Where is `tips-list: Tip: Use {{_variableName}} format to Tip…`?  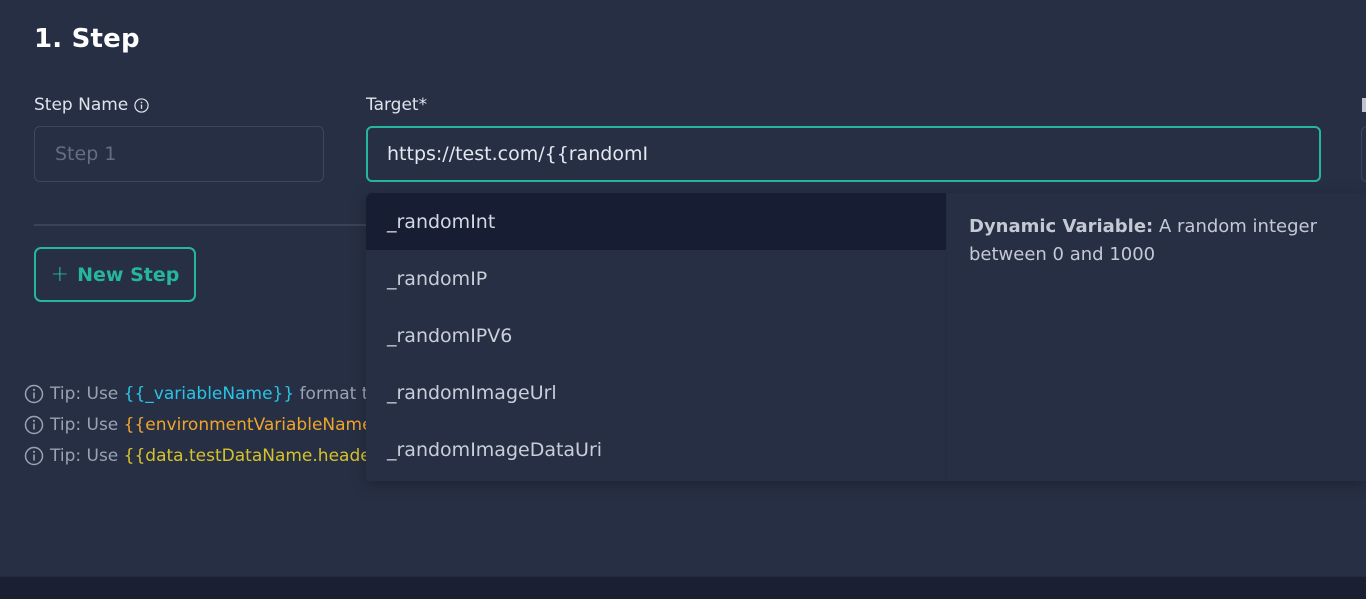
tips-list: Tip: Use {{_variableName}} format to Tip… is located at coordinates (196, 424).